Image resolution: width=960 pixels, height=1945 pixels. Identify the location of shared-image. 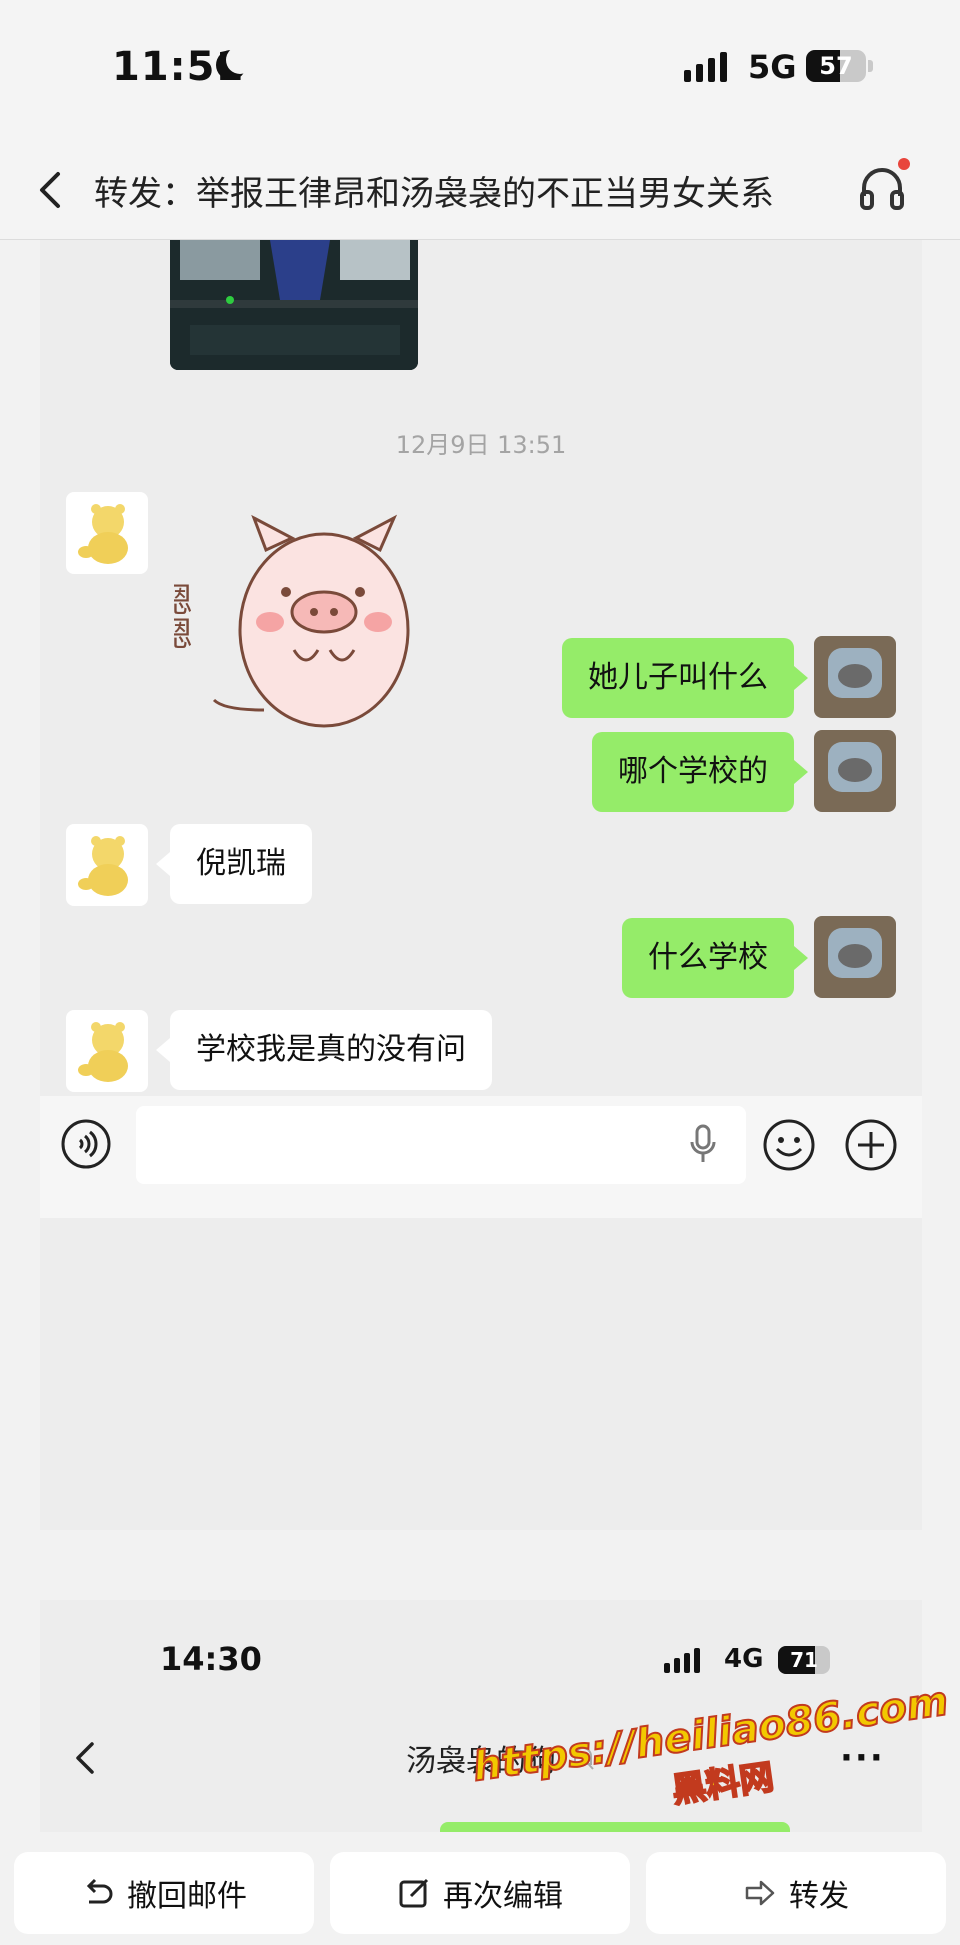
(294, 305).